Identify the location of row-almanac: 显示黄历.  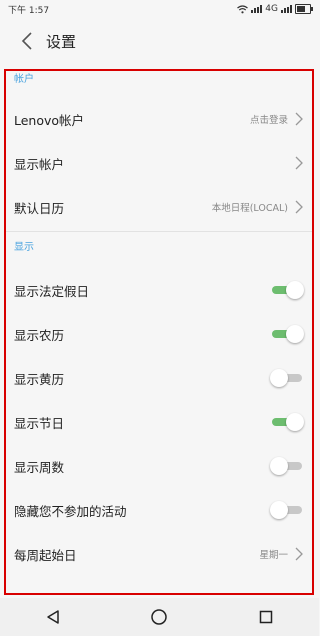
(159, 378).